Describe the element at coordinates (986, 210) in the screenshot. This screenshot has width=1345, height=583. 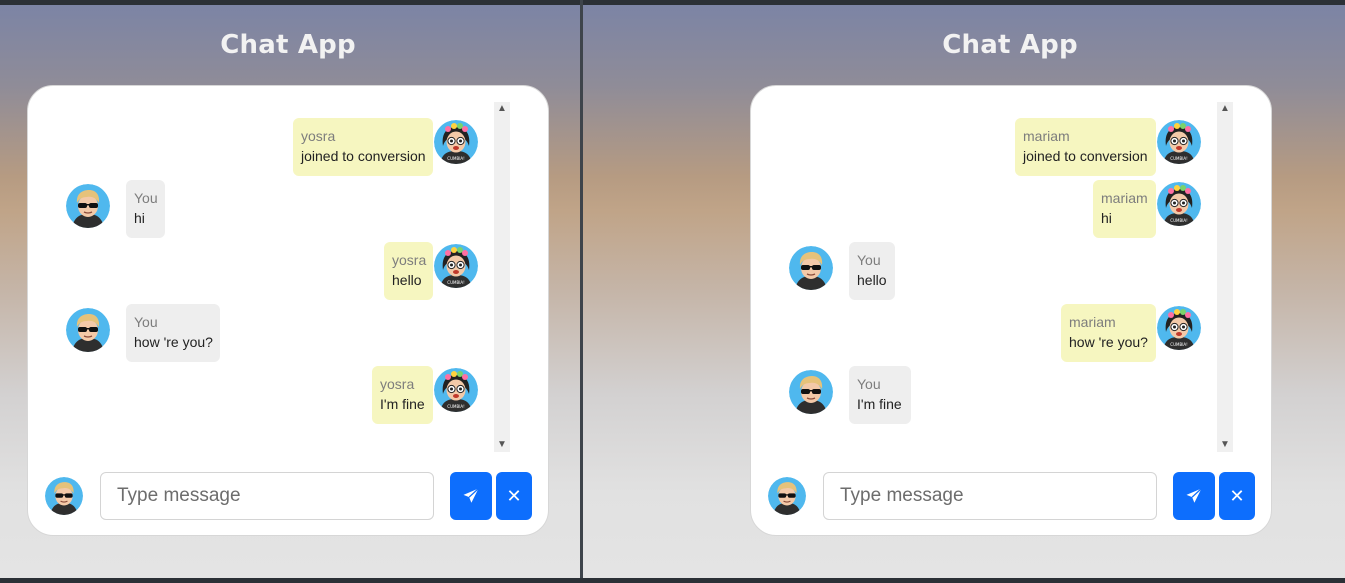
I see `message-incoming: mariam hi` at that location.